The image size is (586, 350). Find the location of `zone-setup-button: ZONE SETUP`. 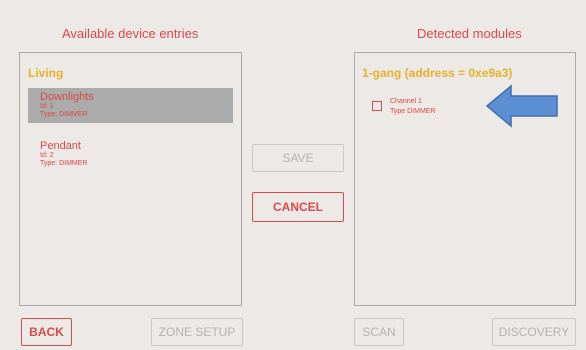

zone-setup-button: ZONE SETUP is located at coordinates (197, 332).